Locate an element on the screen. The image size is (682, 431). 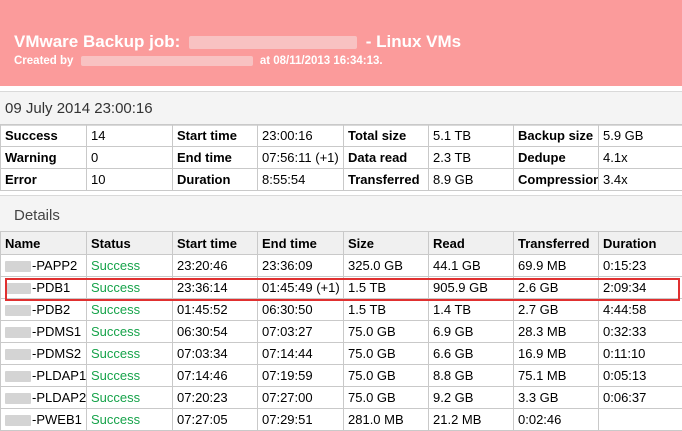
detail-cell: 0:06:37 is located at coordinates (640, 398).